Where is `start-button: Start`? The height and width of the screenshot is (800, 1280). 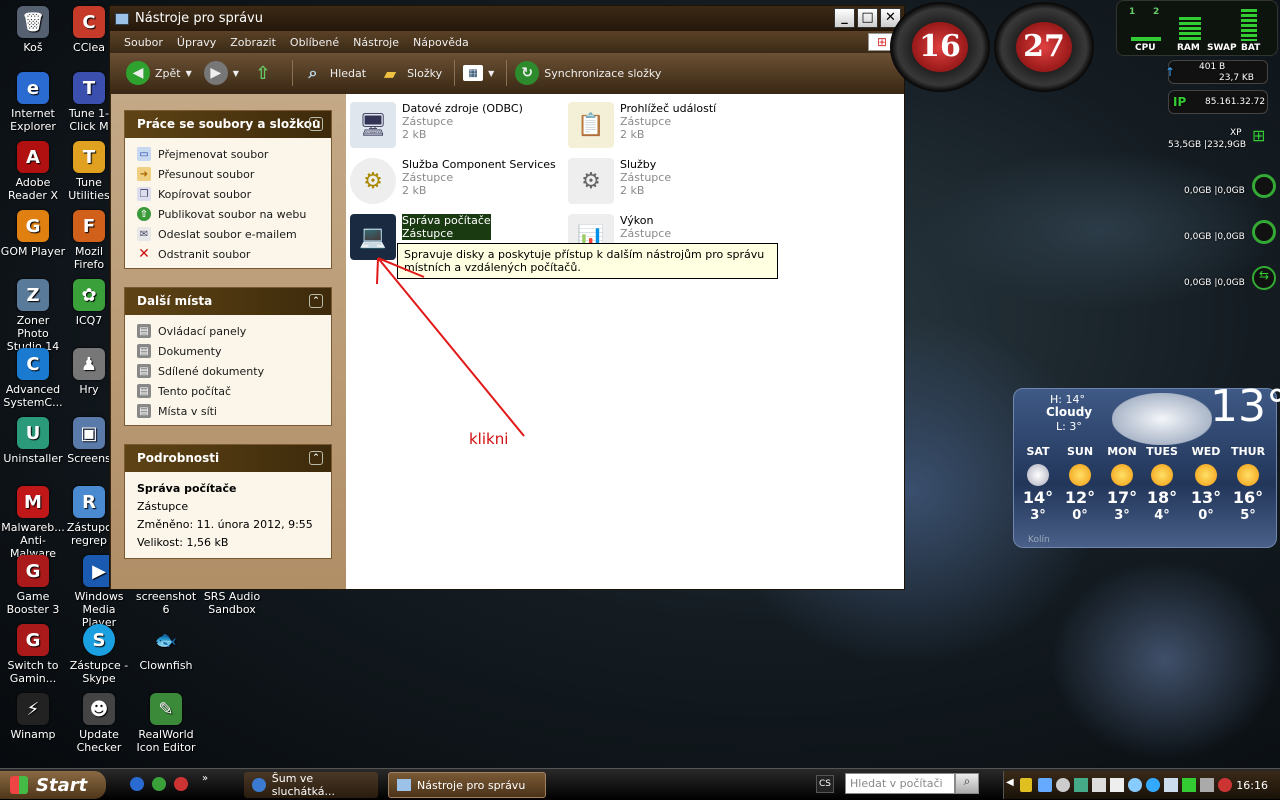
start-button: Start is located at coordinates (53, 785).